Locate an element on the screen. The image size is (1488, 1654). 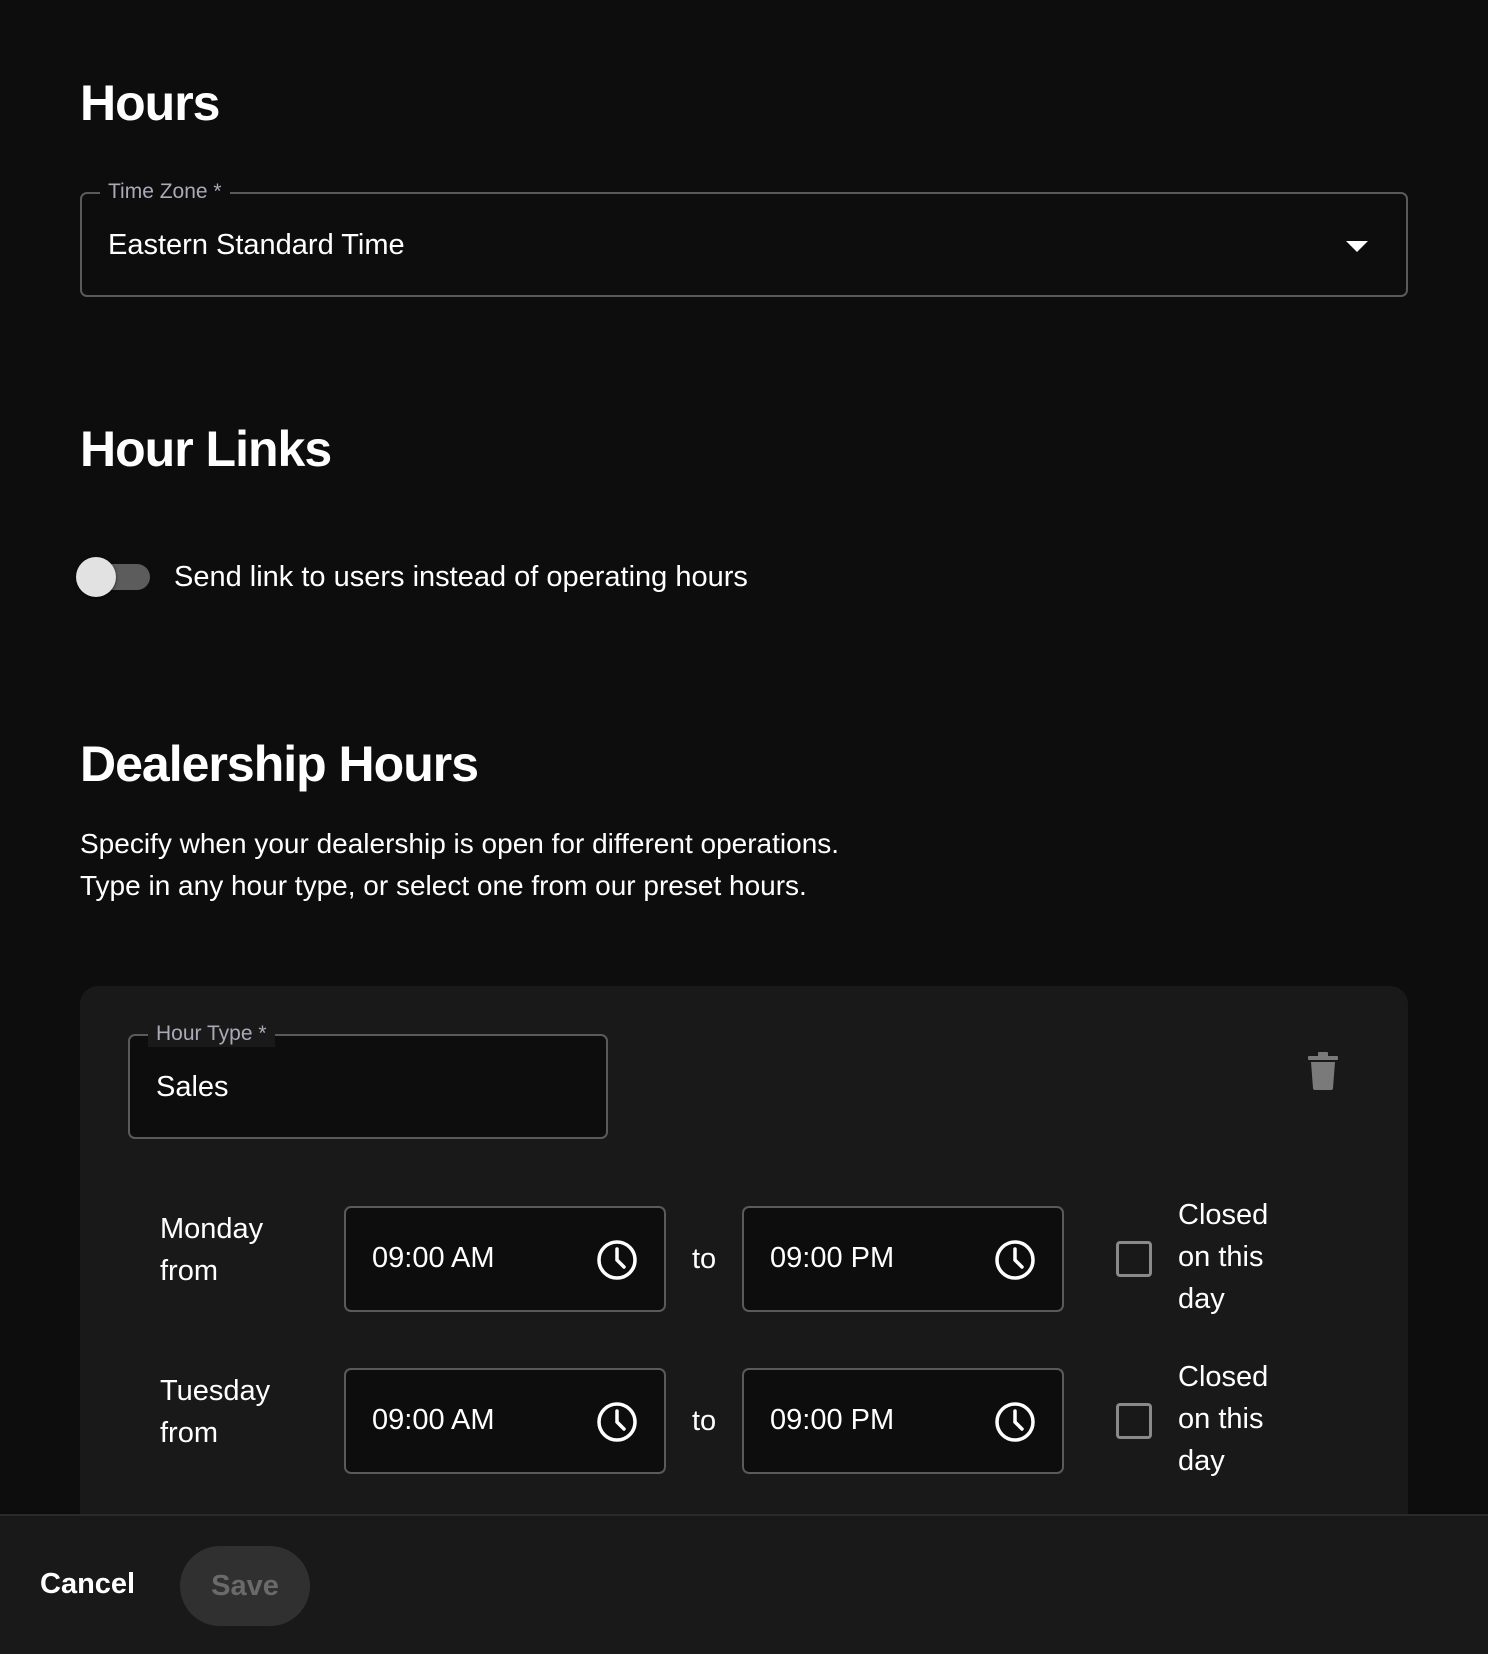
monday-to-time-field: 09:00 PM is located at coordinates (903, 1259).